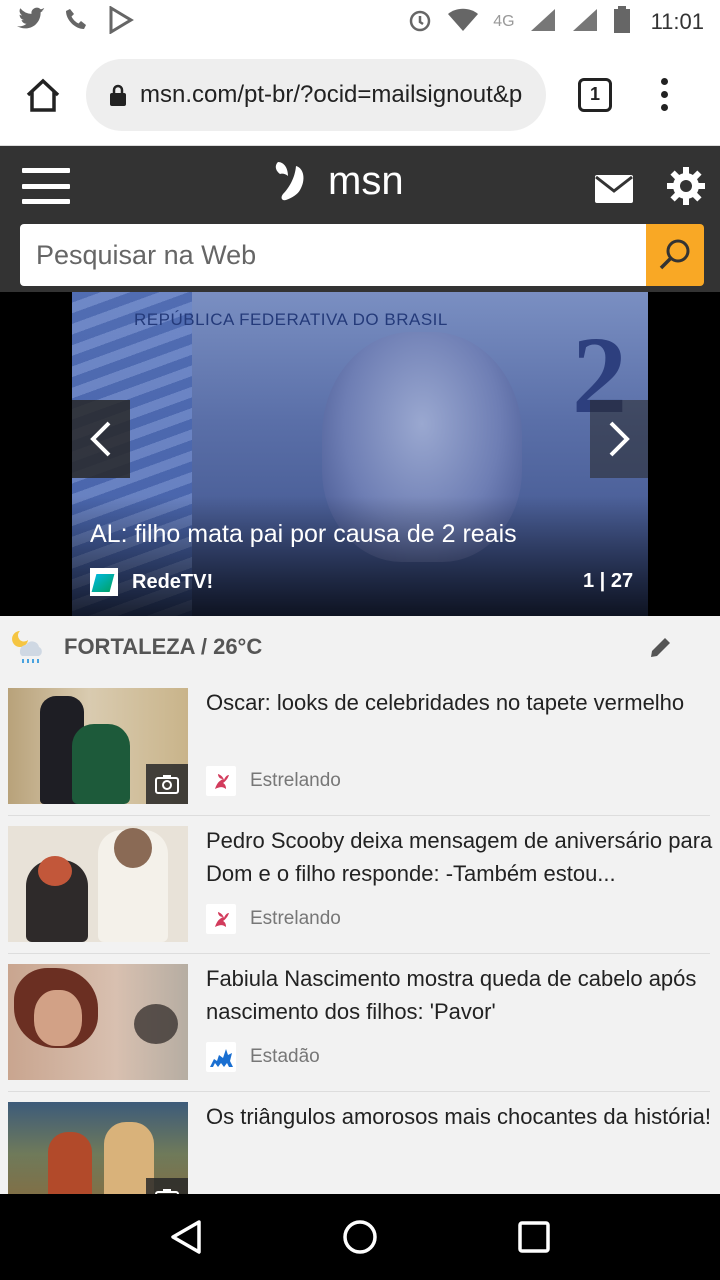 This screenshot has height=1280, width=720. Describe the element at coordinates (118, 95) in the screenshot. I see `lock-icon` at that location.